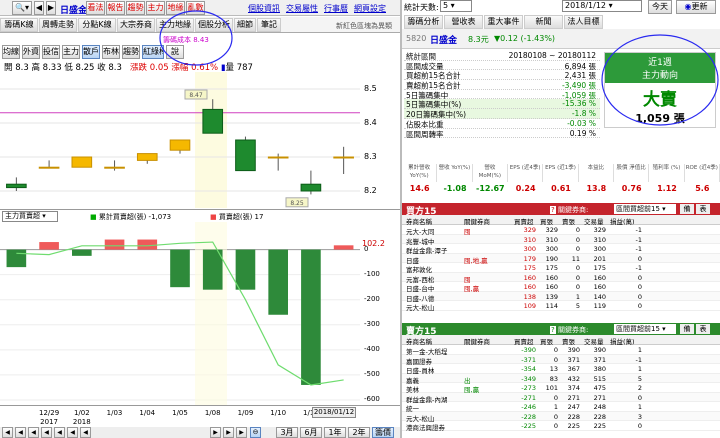  I want to click on buy-filter-select: 區間買超前15 ▾, so click(645, 209).